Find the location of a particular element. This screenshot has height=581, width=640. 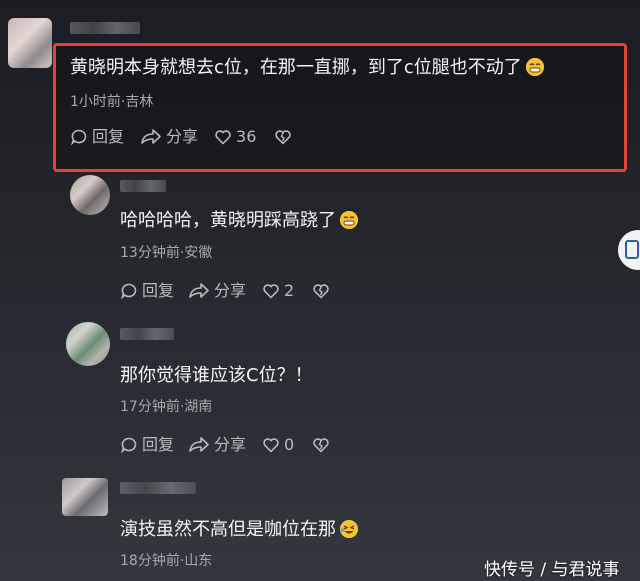

like-button: 2 is located at coordinates (278, 291).